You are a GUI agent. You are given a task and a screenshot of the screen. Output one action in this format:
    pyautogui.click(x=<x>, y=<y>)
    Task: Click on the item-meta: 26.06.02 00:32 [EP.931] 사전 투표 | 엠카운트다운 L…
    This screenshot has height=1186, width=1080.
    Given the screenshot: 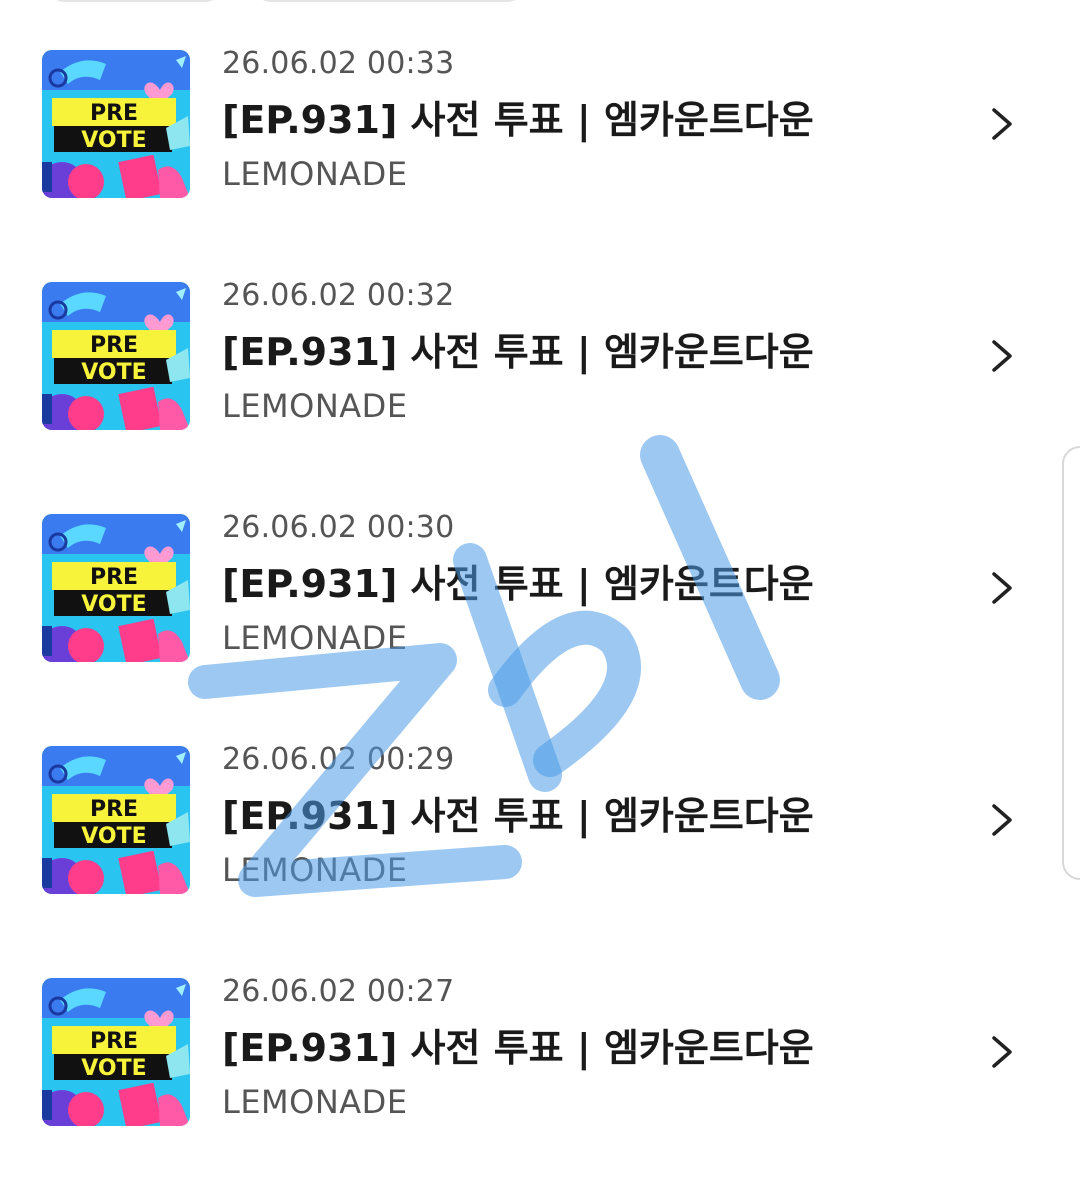 What is the action you would take?
    pyautogui.click(x=592, y=351)
    